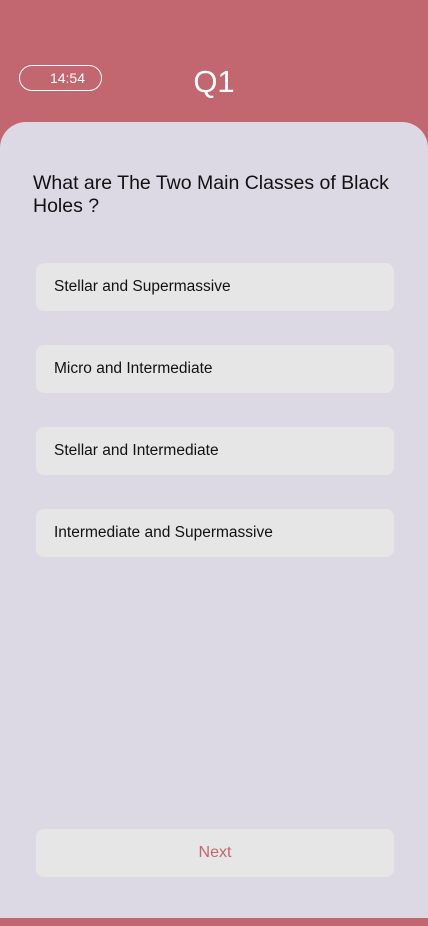 The width and height of the screenshot is (428, 926). Describe the element at coordinates (215, 853) in the screenshot. I see `next-button: Next` at that location.